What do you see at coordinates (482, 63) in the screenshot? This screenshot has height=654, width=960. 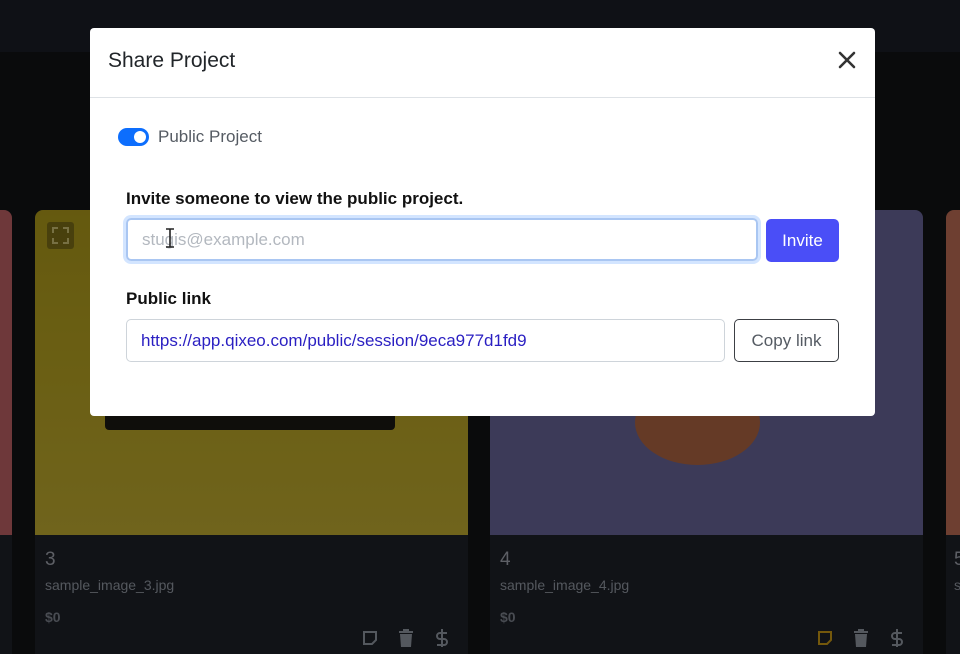 I see `modal-header: Share Project` at bounding box center [482, 63].